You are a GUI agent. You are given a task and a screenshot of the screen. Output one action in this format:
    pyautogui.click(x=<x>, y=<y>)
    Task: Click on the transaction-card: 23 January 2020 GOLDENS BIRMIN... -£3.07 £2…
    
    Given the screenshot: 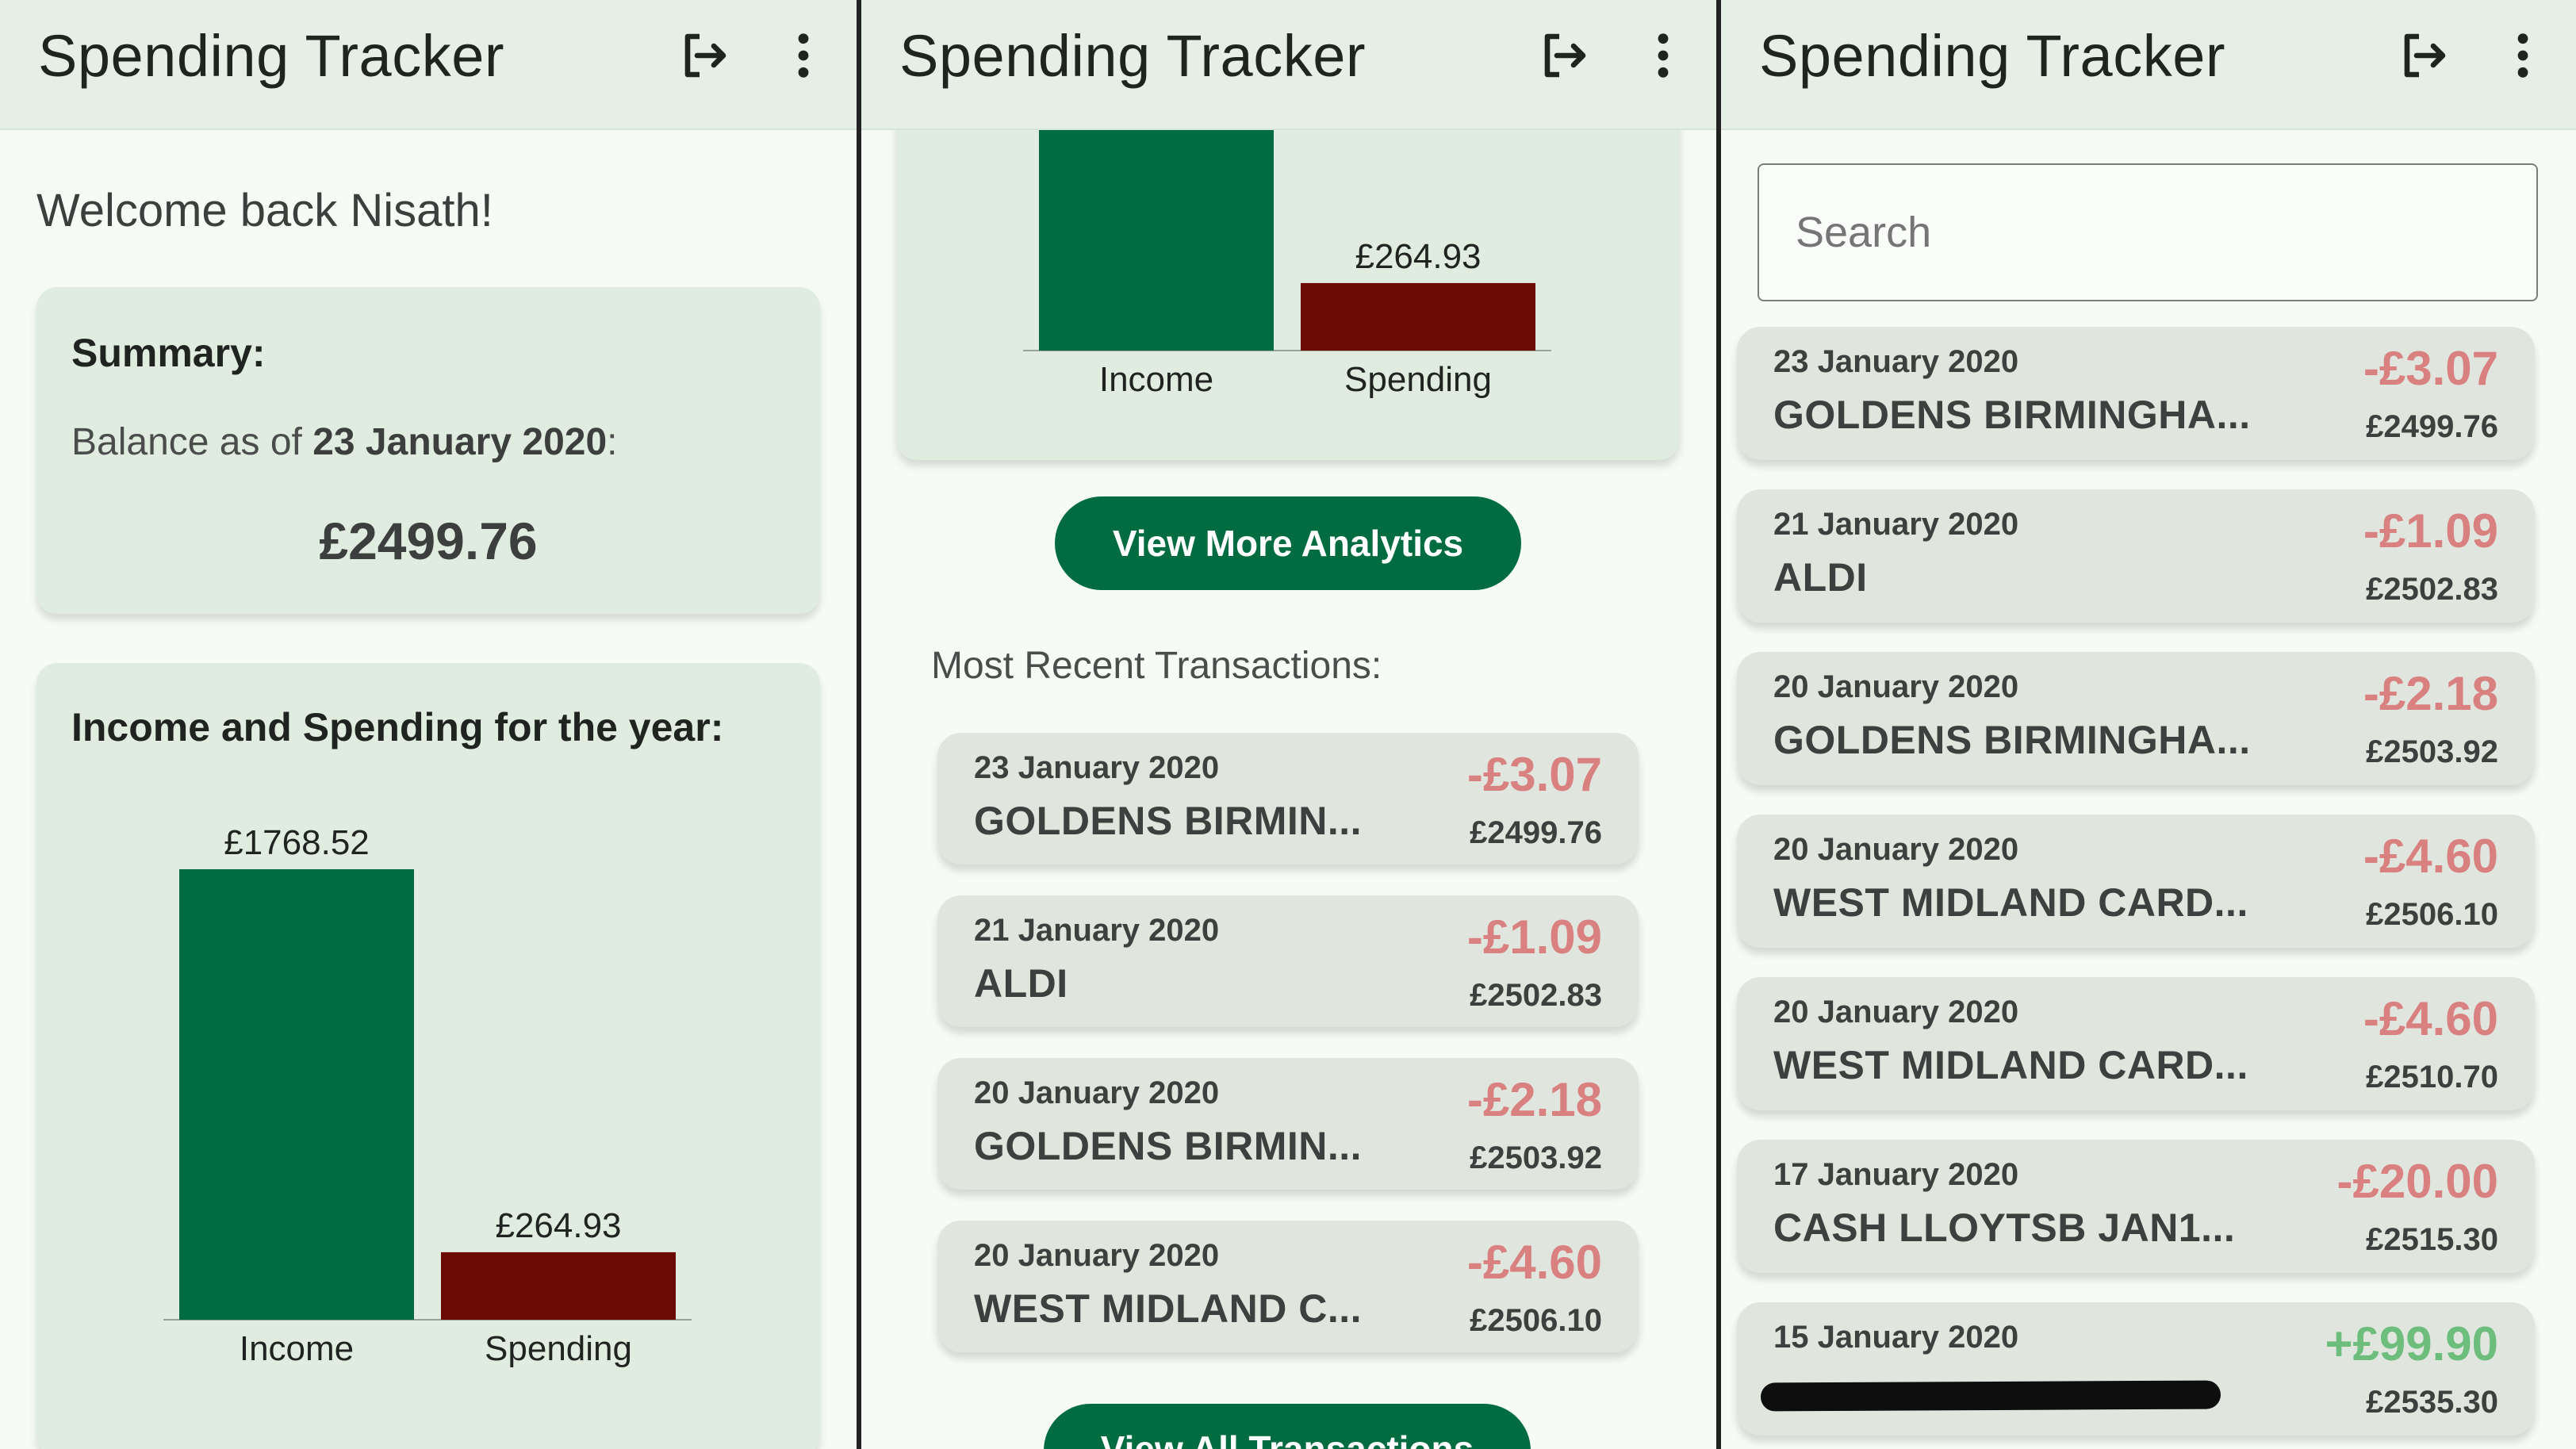 What is the action you would take?
    pyautogui.click(x=1288, y=799)
    